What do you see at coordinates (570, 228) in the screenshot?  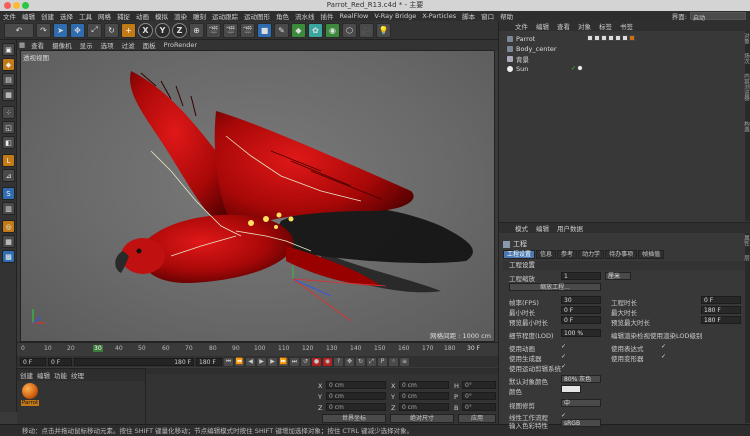 I see `attr-menu-user-data: 用户数据` at bounding box center [570, 228].